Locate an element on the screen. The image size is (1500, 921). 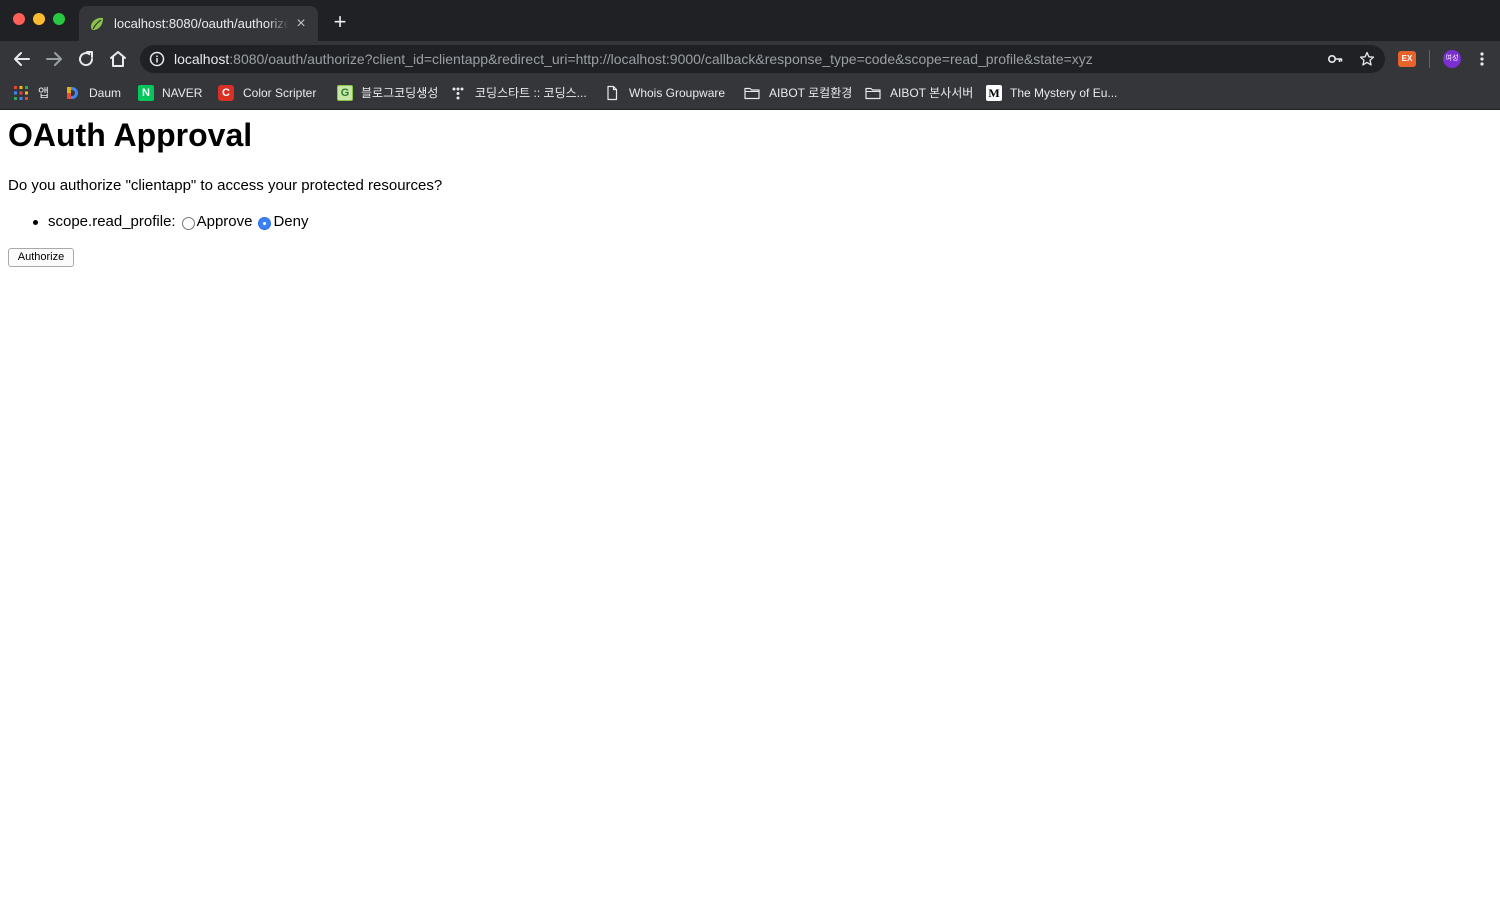
authorize-button: Authorize is located at coordinates (41, 257).